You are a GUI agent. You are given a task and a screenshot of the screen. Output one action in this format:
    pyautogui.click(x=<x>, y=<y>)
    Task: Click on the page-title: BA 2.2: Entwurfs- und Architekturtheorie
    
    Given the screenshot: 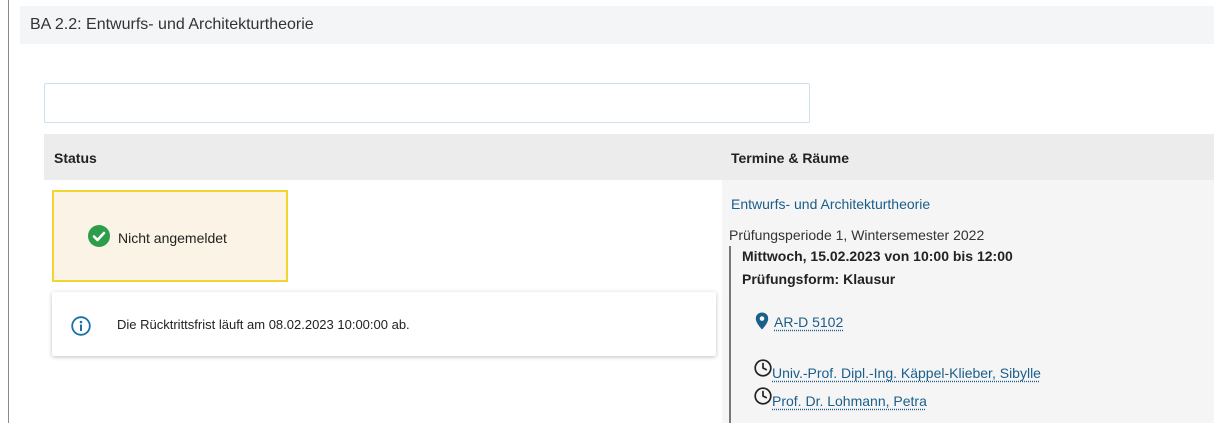 What is the action you would take?
    pyautogui.click(x=172, y=24)
    